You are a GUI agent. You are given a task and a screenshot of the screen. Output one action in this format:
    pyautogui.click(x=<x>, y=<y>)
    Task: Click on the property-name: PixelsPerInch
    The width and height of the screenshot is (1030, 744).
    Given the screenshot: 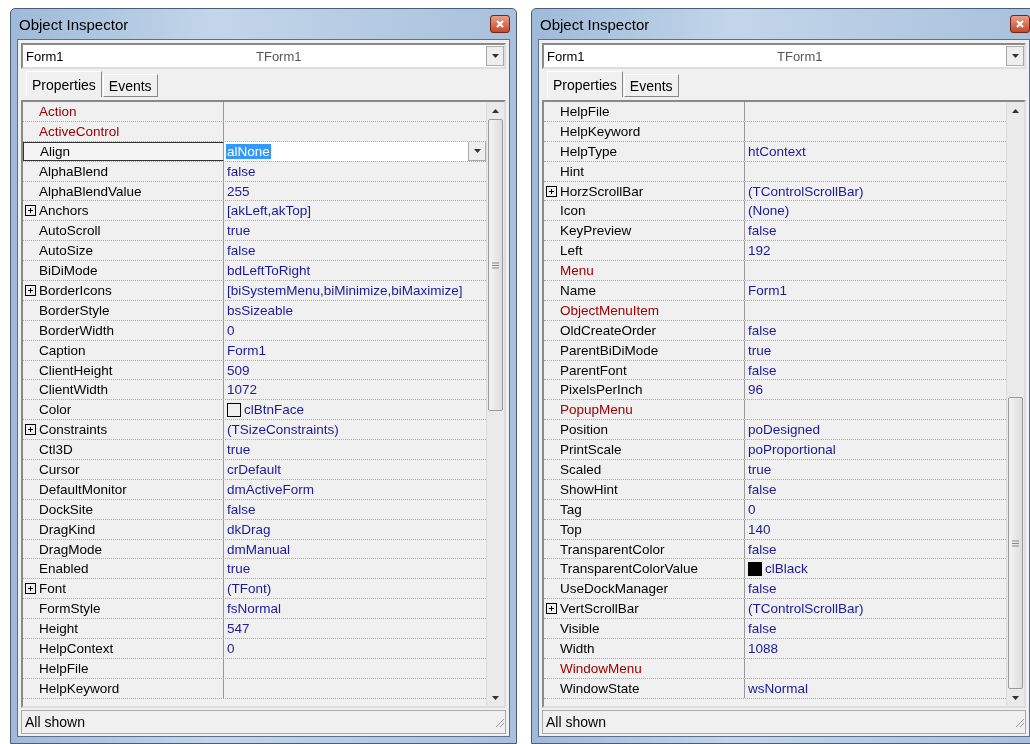 What is the action you would take?
    pyautogui.click(x=644, y=390)
    